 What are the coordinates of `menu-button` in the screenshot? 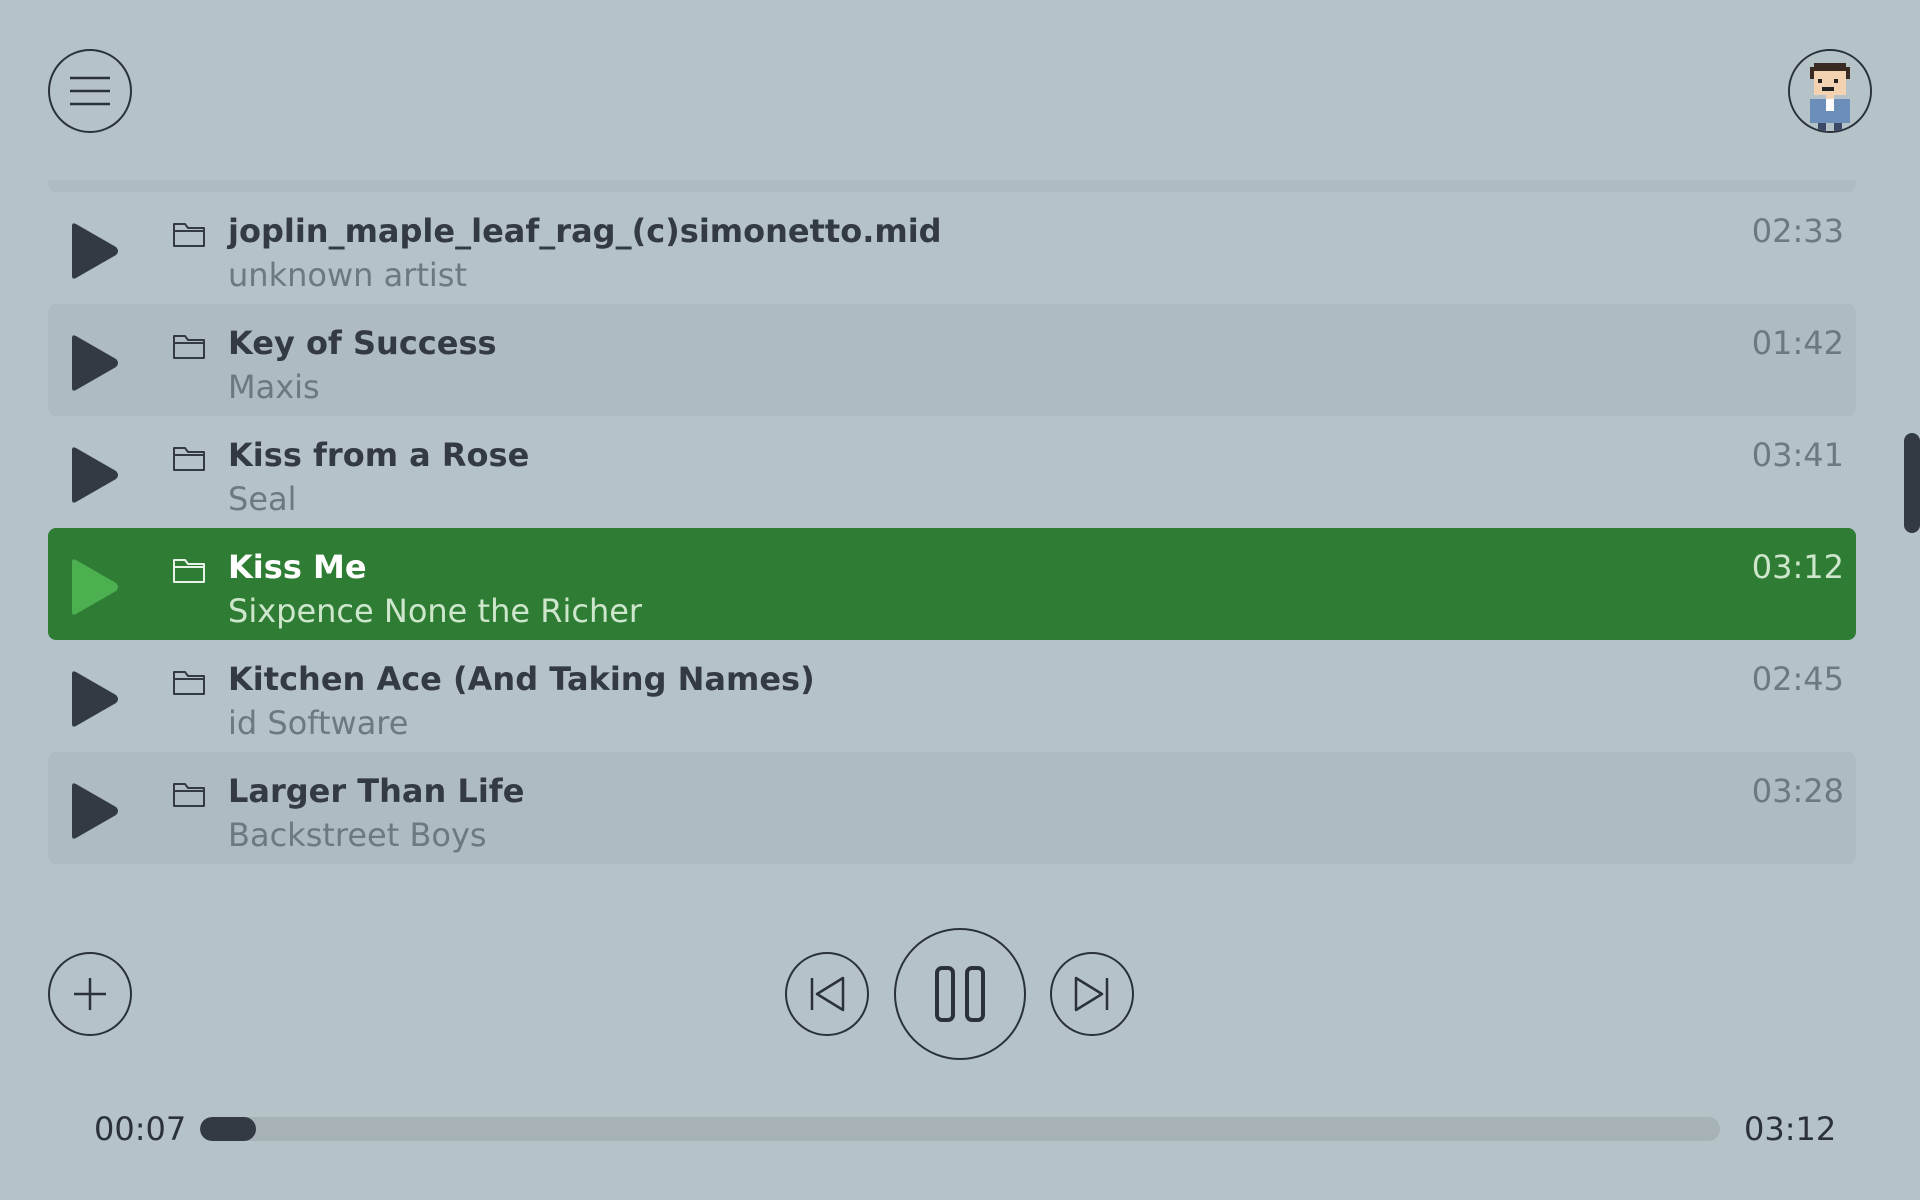 It's located at (90, 91).